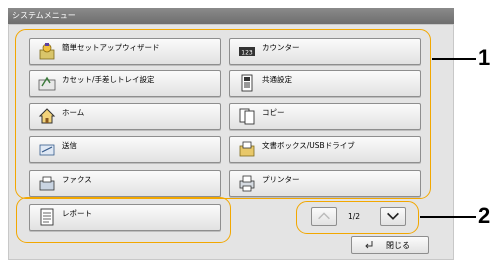 Image resolution: width=491 pixels, height=264 pixels. Describe the element at coordinates (247, 149) in the screenshot. I see `document-box-icon` at that location.